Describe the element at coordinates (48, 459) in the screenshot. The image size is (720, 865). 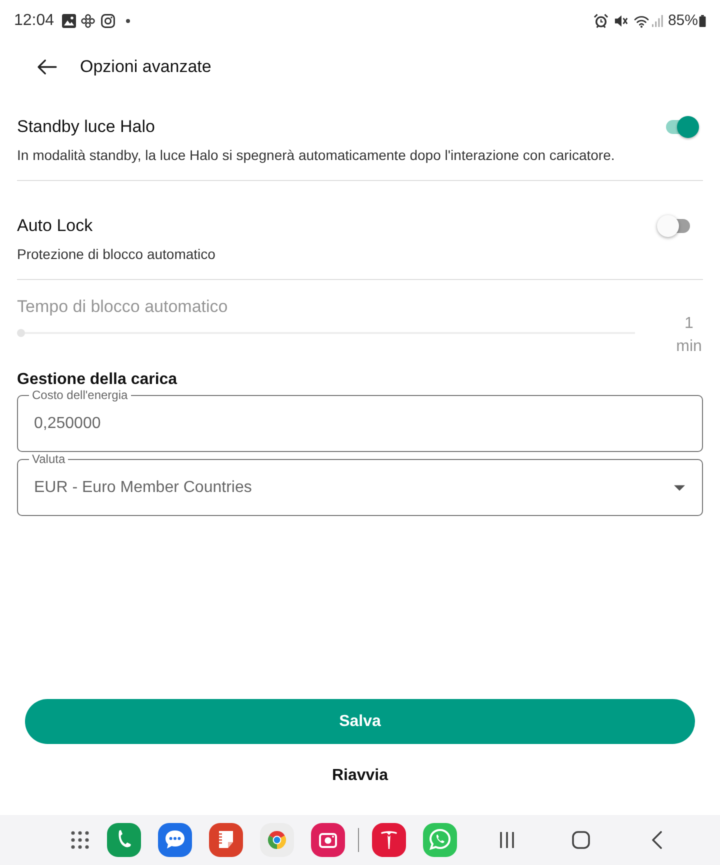
I see `field-label: Valuta` at that location.